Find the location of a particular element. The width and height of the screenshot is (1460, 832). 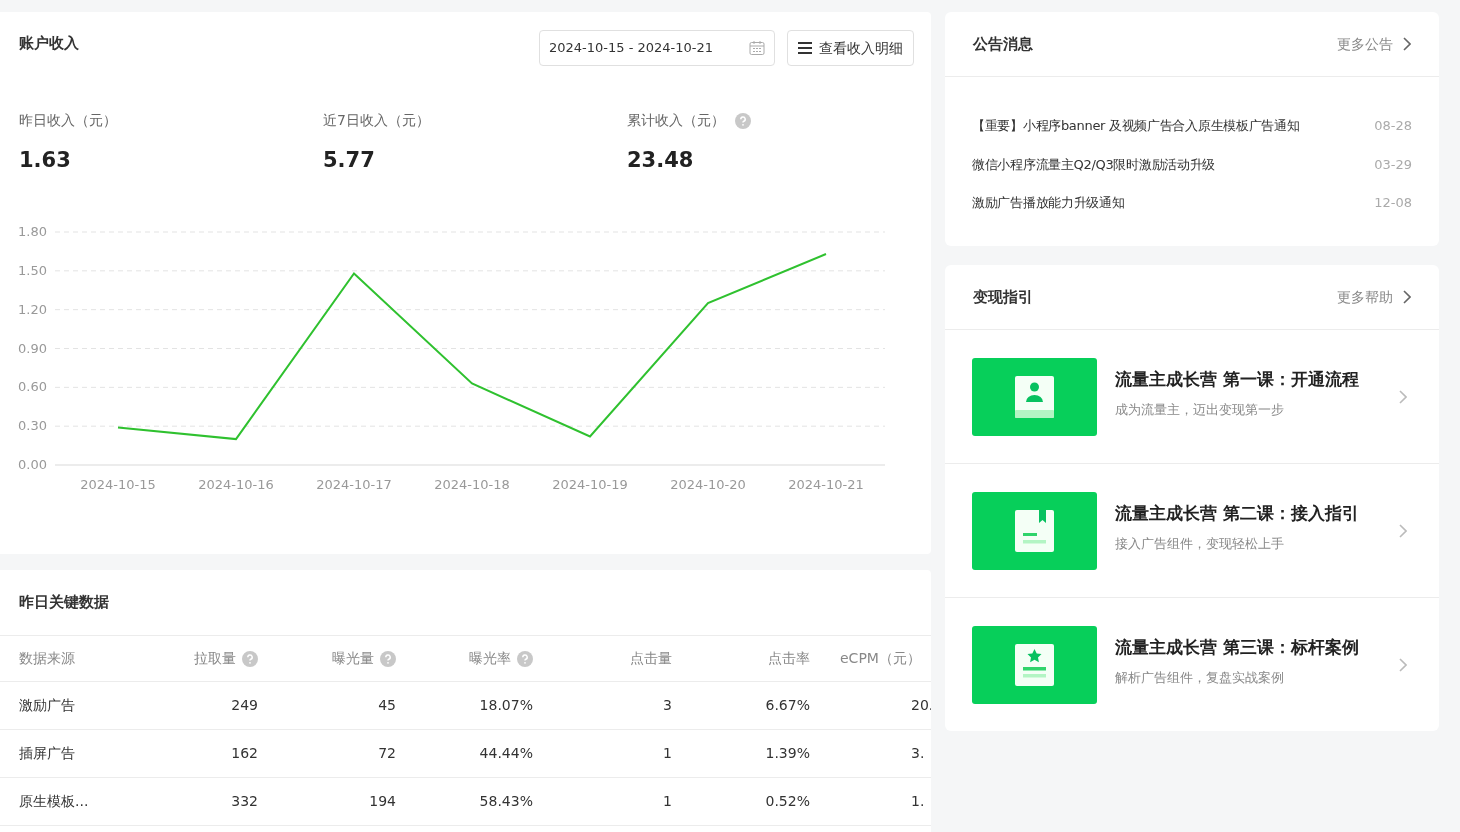

announcement-link: 激励广告播放能力升级通知 is located at coordinates (1048, 203).